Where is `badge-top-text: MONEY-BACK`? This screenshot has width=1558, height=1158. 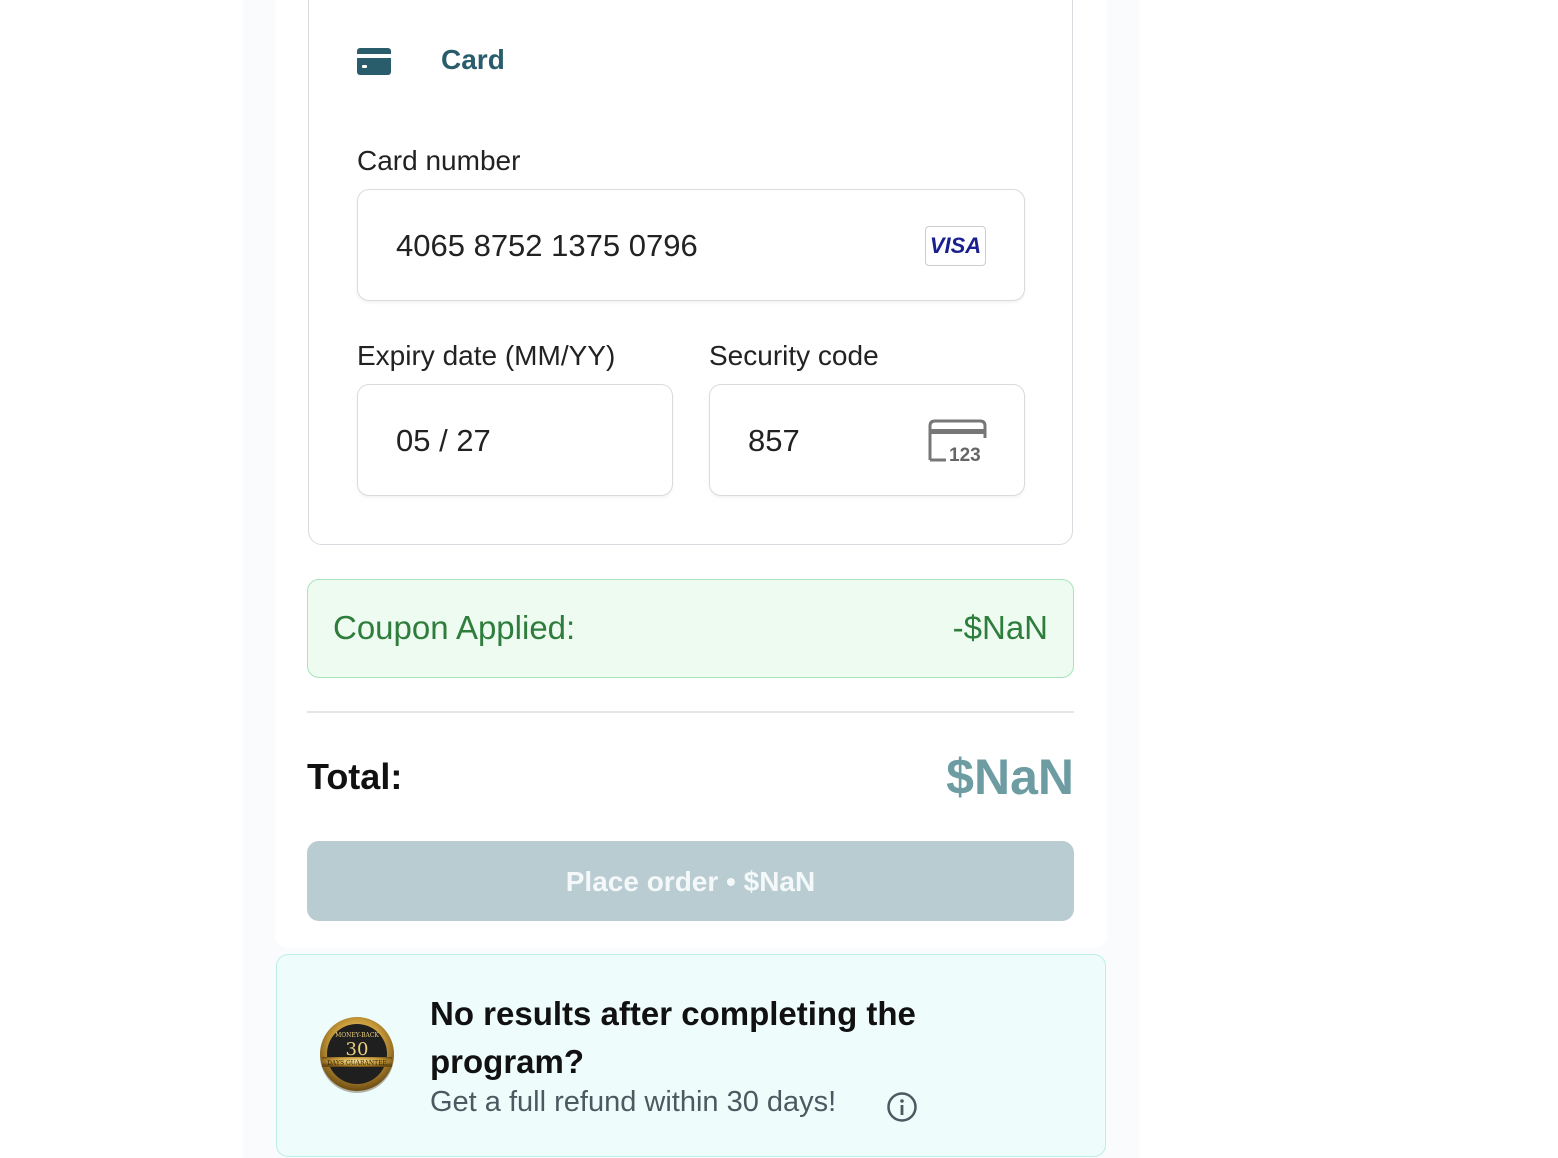 badge-top-text: MONEY-BACK is located at coordinates (357, 1035).